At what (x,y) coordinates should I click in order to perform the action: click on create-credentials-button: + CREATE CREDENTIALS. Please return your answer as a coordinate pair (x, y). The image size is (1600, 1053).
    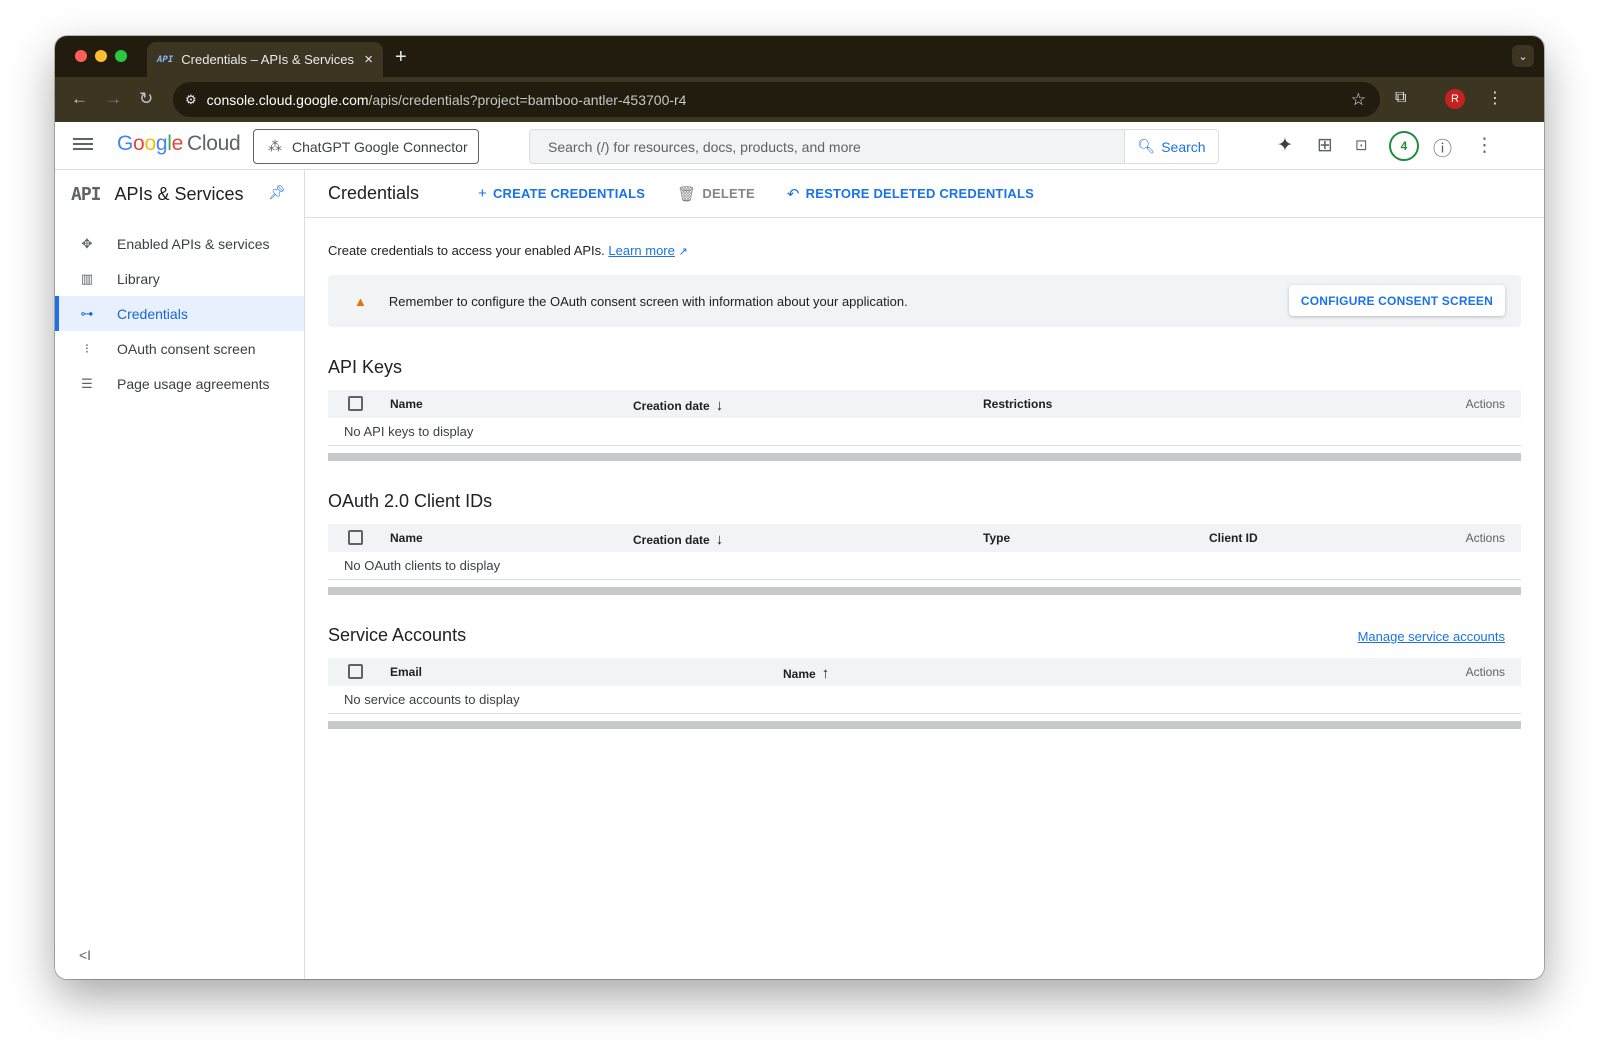
    Looking at the image, I should click on (561, 193).